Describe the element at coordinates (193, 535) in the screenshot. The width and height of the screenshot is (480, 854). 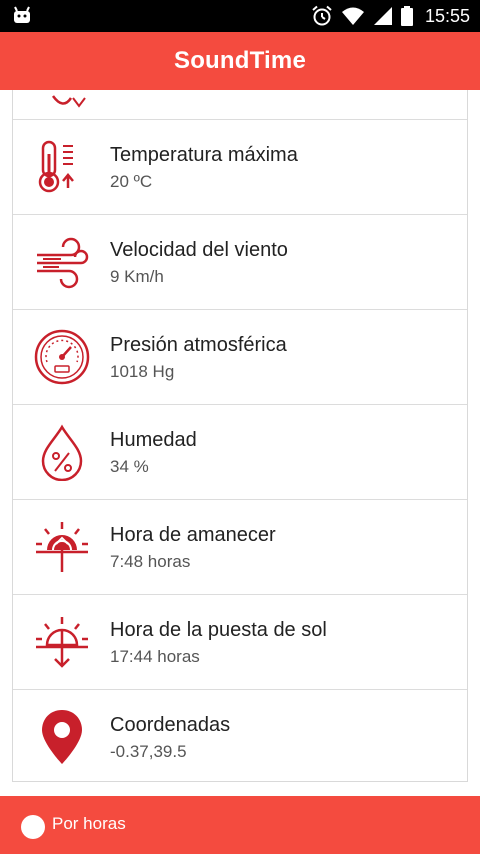
I see `item-label: Hora de amanecer` at that location.